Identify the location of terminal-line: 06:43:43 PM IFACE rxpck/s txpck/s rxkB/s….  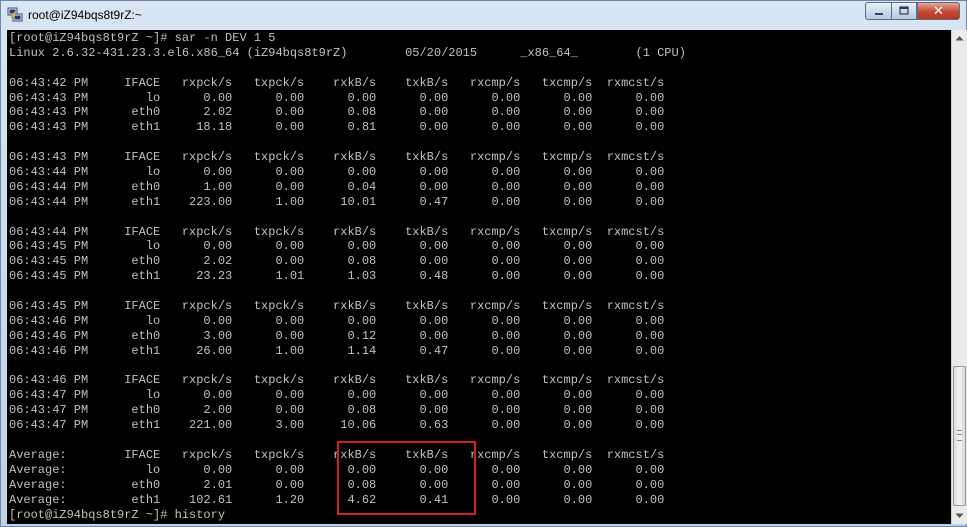
(337, 157).